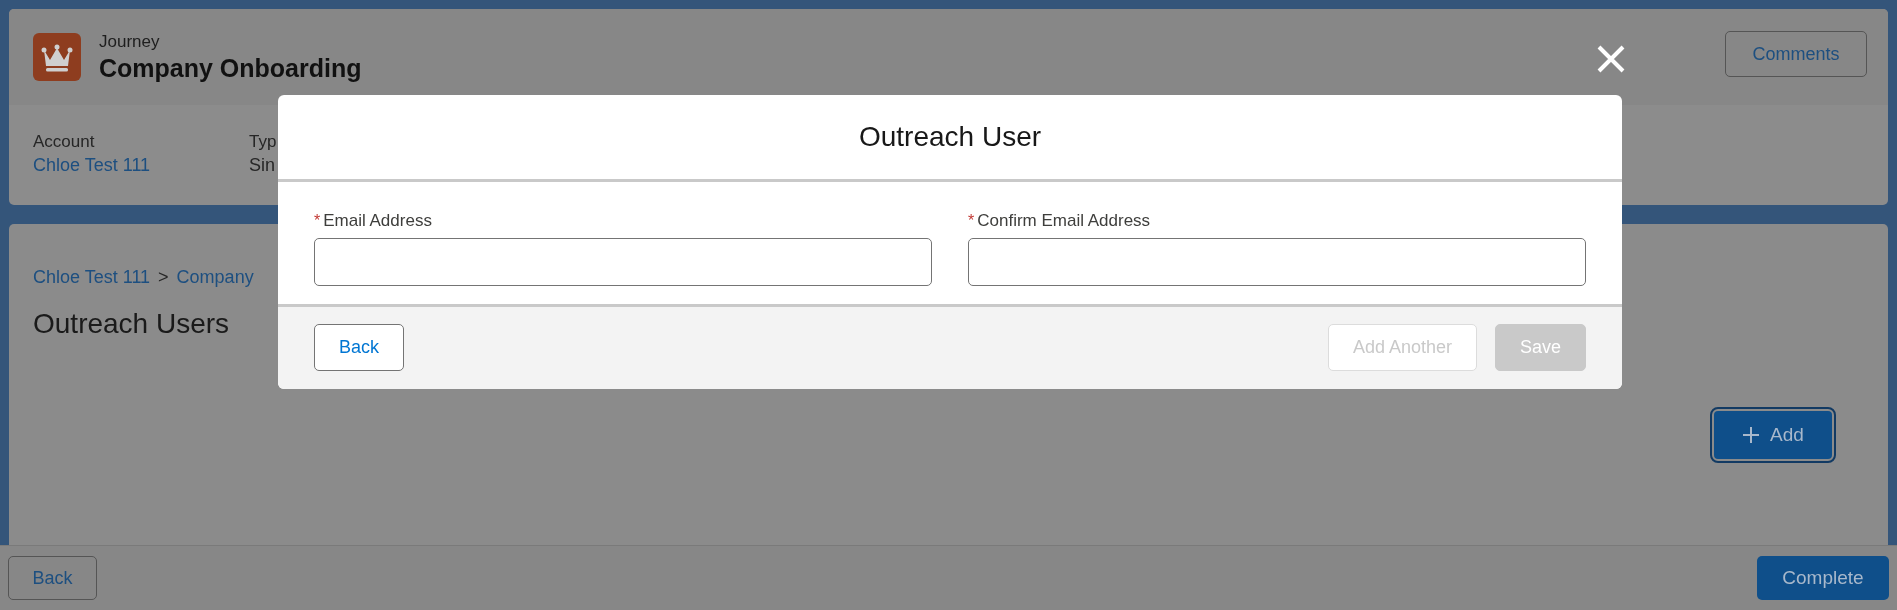 This screenshot has height=610, width=1897. What do you see at coordinates (1064, 221) in the screenshot?
I see `field-label: Confirm Email Address` at bounding box center [1064, 221].